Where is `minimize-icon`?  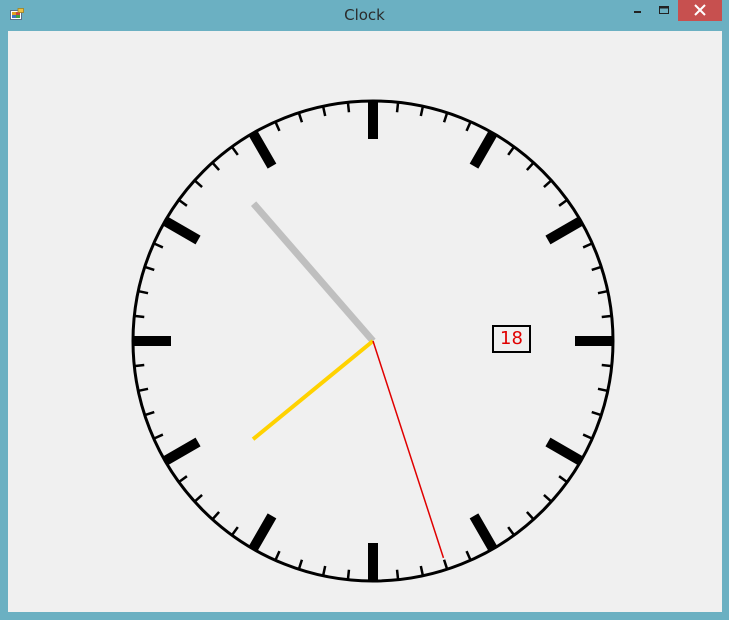 minimize-icon is located at coordinates (637, 12).